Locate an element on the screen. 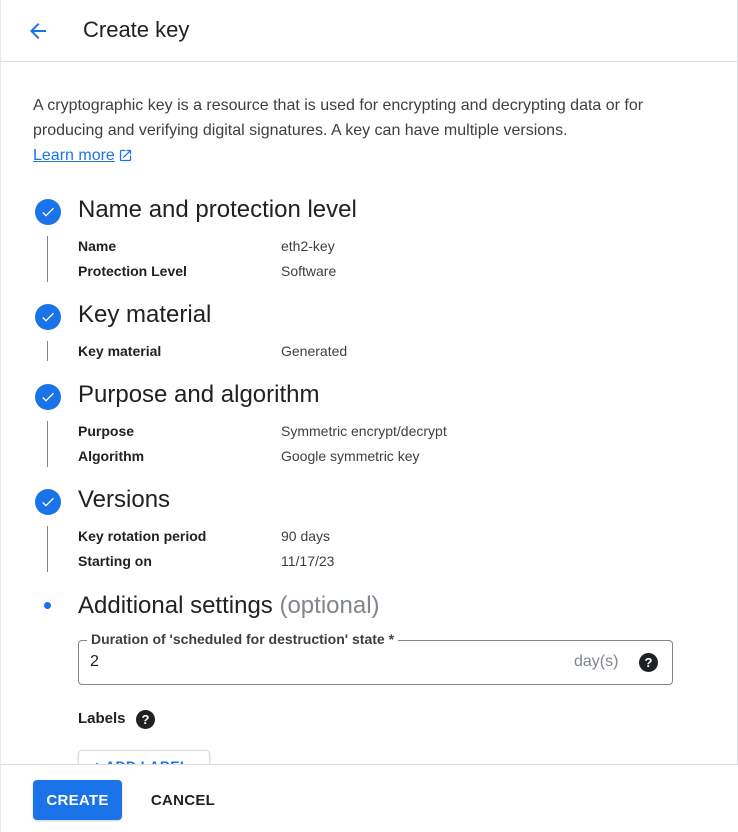  step-purpose-algorithm: Purpose and algorithm is located at coordinates (177, 395).